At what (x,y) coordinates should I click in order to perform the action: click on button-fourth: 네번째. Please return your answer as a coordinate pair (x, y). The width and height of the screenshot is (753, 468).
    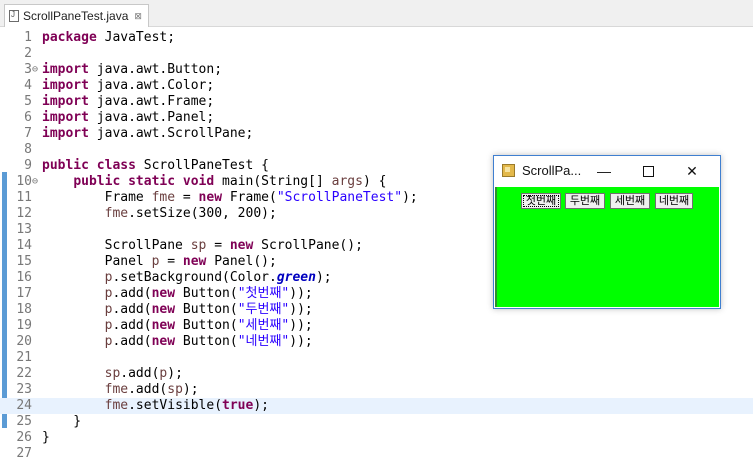
    Looking at the image, I should click on (674, 201).